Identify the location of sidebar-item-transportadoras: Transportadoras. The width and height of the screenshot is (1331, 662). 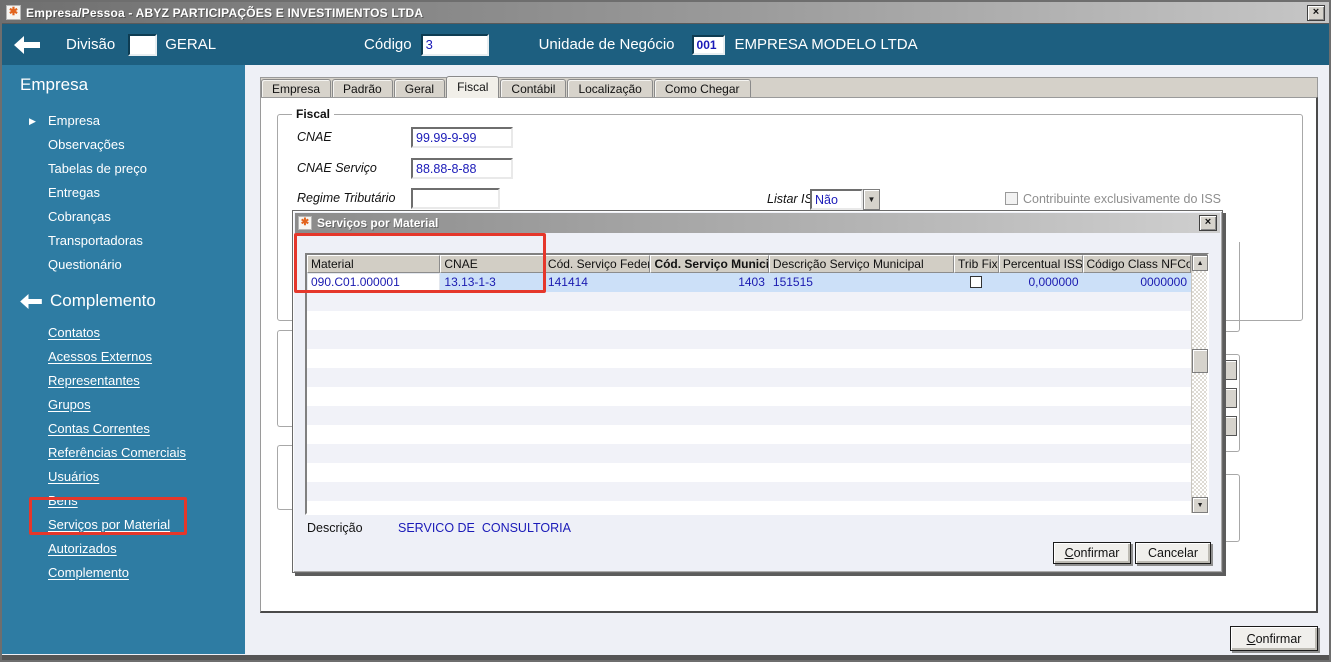
(123, 241).